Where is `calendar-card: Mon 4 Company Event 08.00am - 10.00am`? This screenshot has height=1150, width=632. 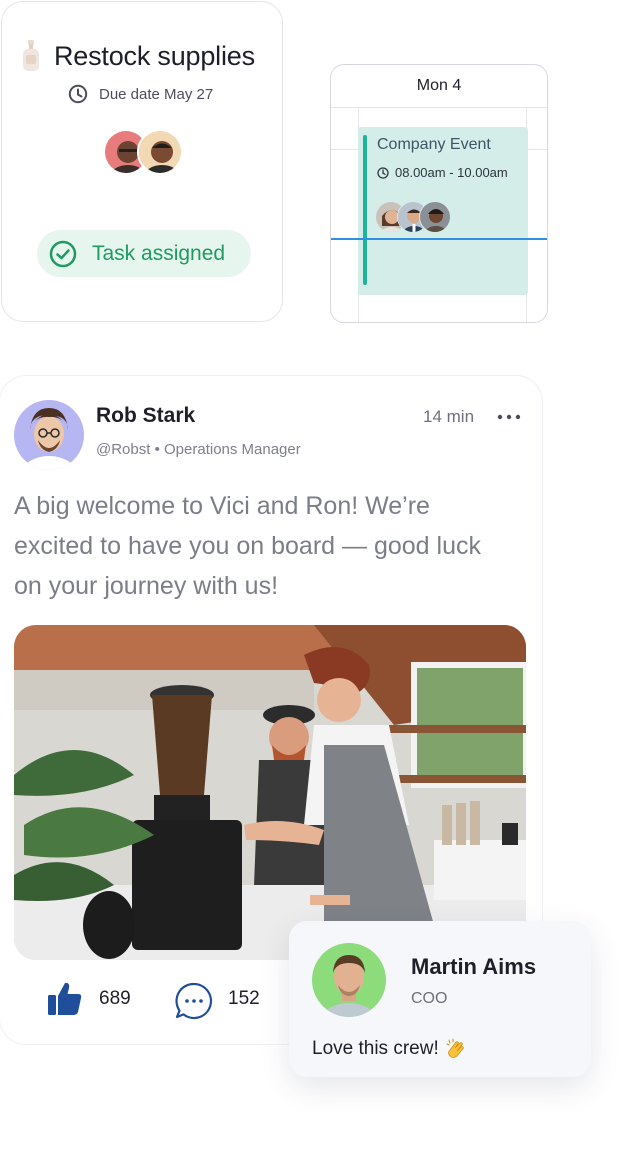 calendar-card: Mon 4 Company Event 08.00am - 10.00am is located at coordinates (439, 193).